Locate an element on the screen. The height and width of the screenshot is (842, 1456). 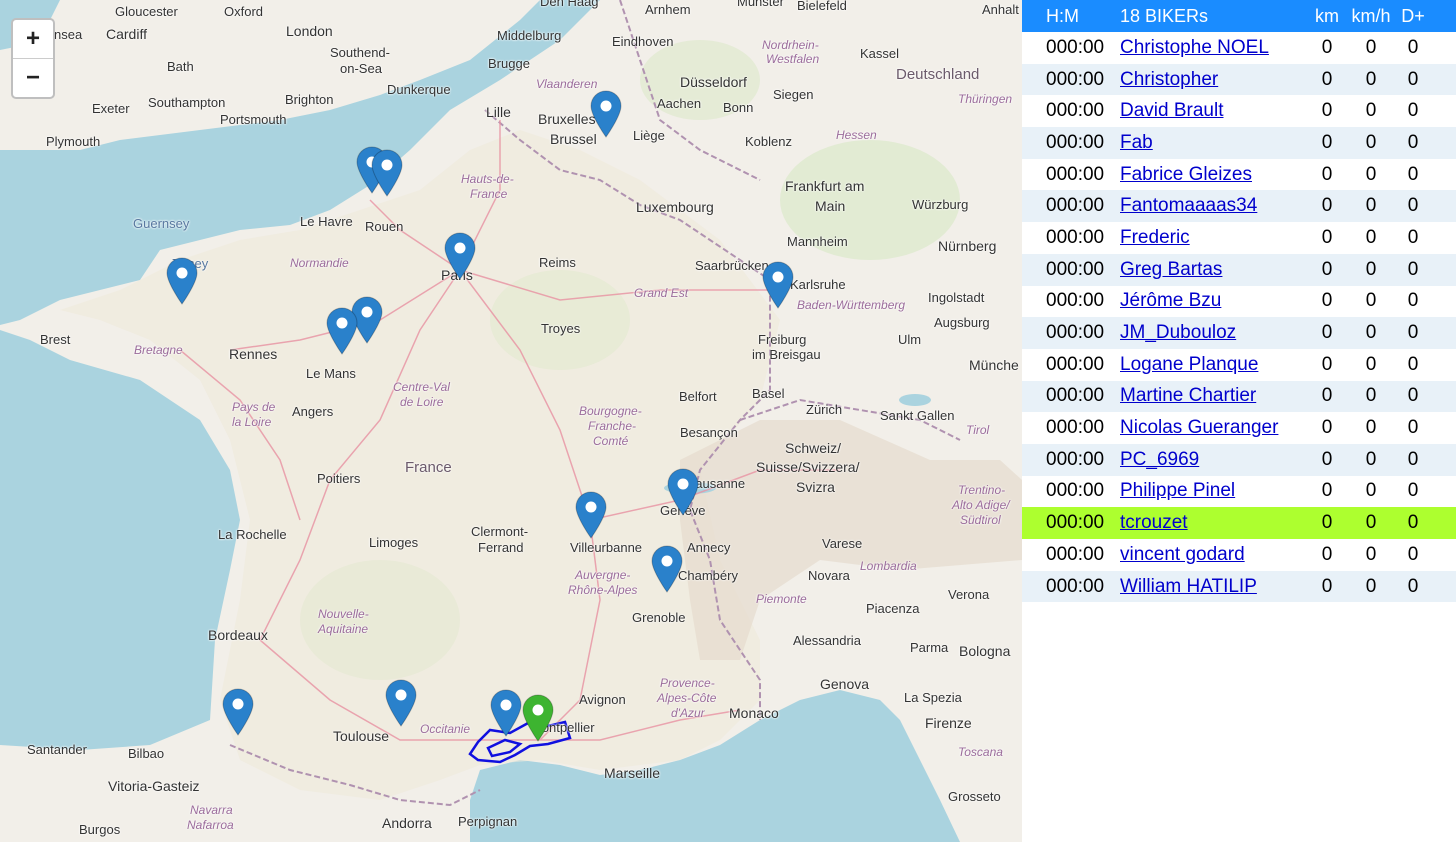
biker-link: Frederic is located at coordinates (1155, 237).